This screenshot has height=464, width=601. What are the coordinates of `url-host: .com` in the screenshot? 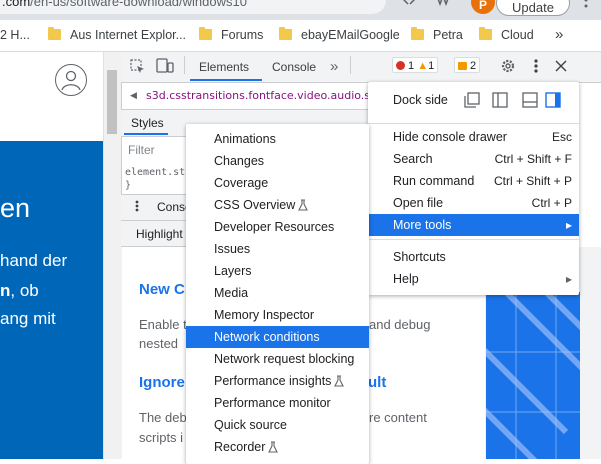 It's located at (16, 4).